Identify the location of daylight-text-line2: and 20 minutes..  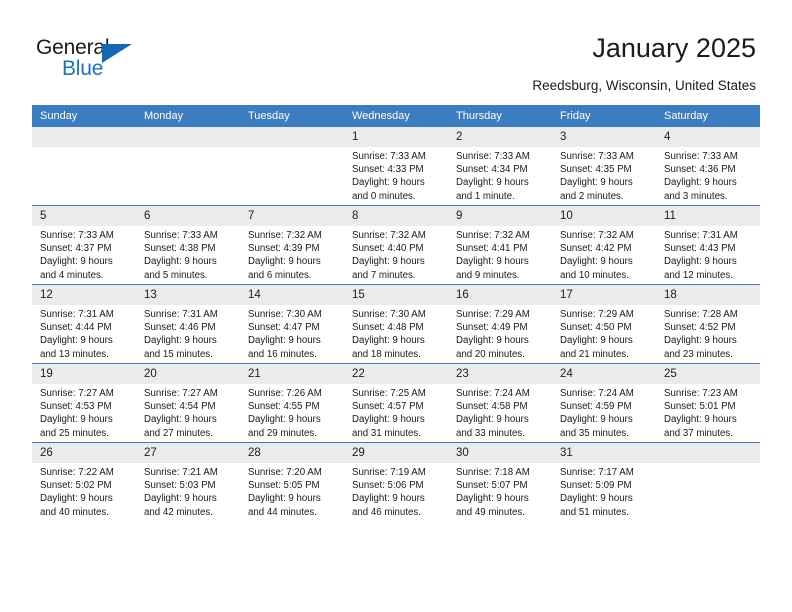
(490, 354).